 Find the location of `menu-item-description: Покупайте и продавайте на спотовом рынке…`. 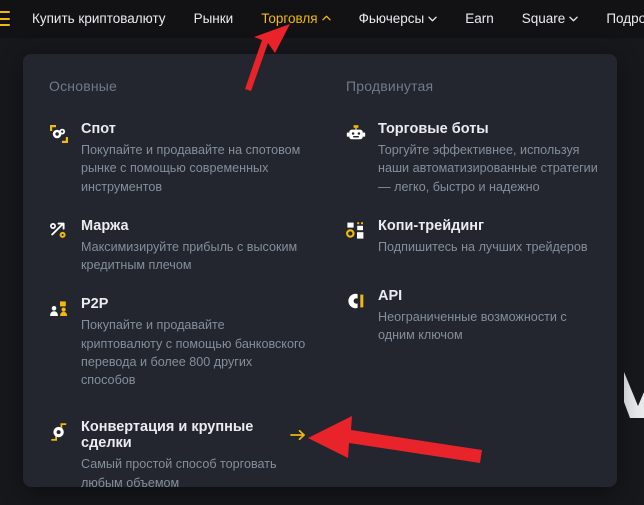

menu-item-description: Покупайте и продавайте на спотовом рынке… is located at coordinates (191, 168).